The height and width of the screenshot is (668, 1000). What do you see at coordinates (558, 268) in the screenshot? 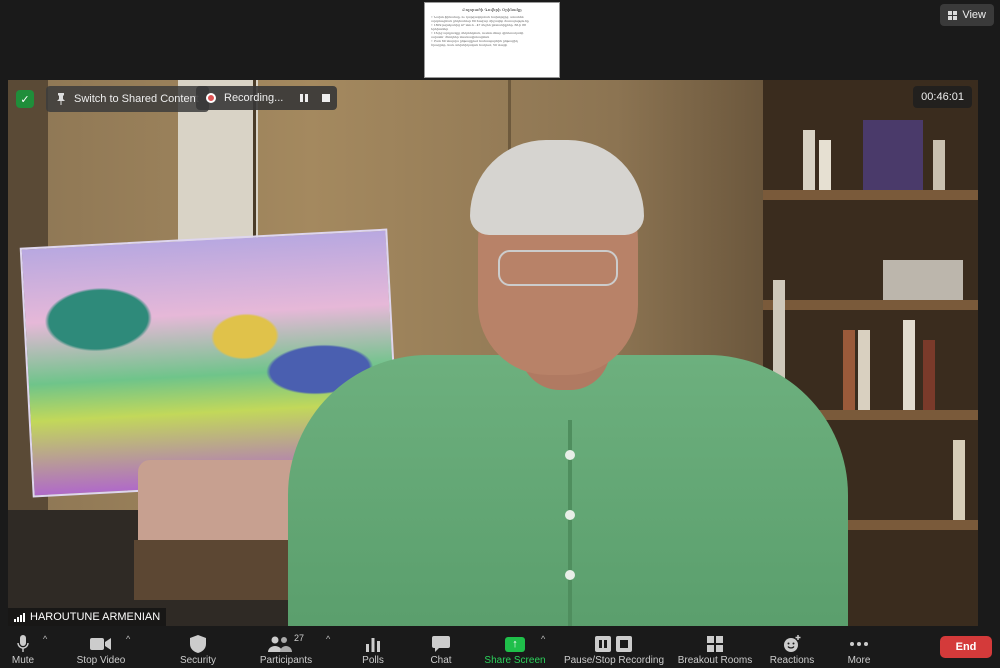
I see `eyeglasses` at bounding box center [558, 268].